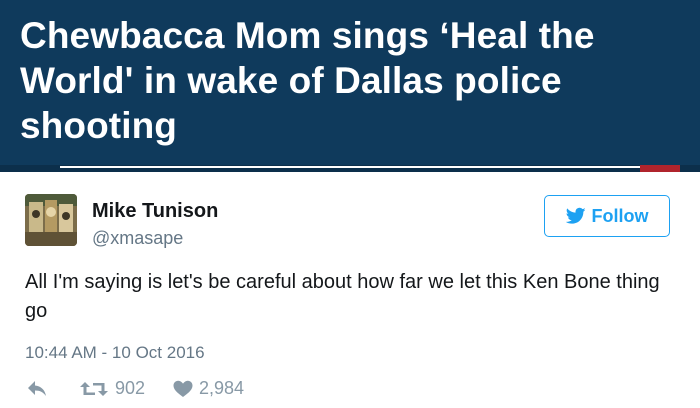 Image resolution: width=700 pixels, height=408 pixels. I want to click on retweet-action: 902, so click(112, 388).